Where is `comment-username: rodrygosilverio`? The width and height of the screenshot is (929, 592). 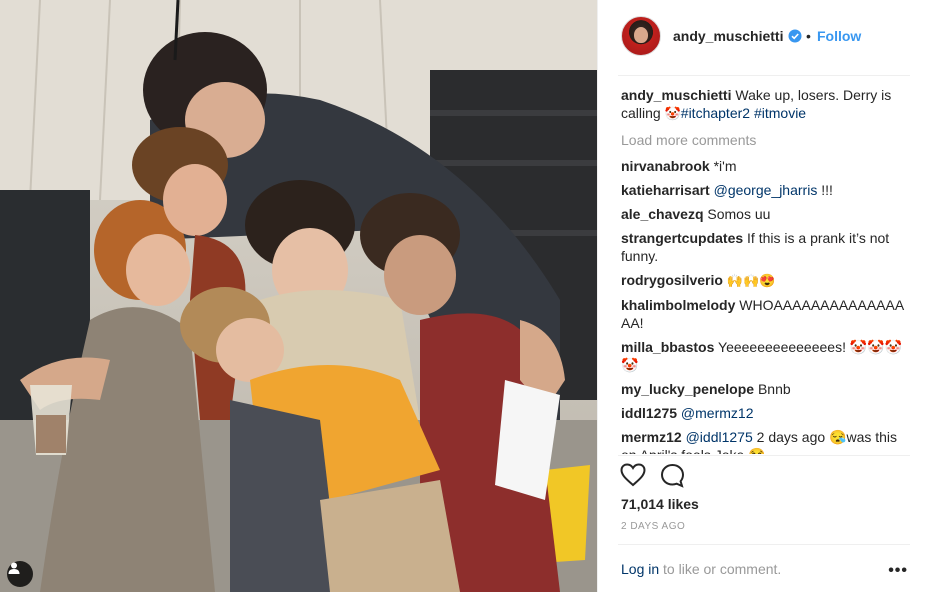 comment-username: rodrygosilverio is located at coordinates (672, 280).